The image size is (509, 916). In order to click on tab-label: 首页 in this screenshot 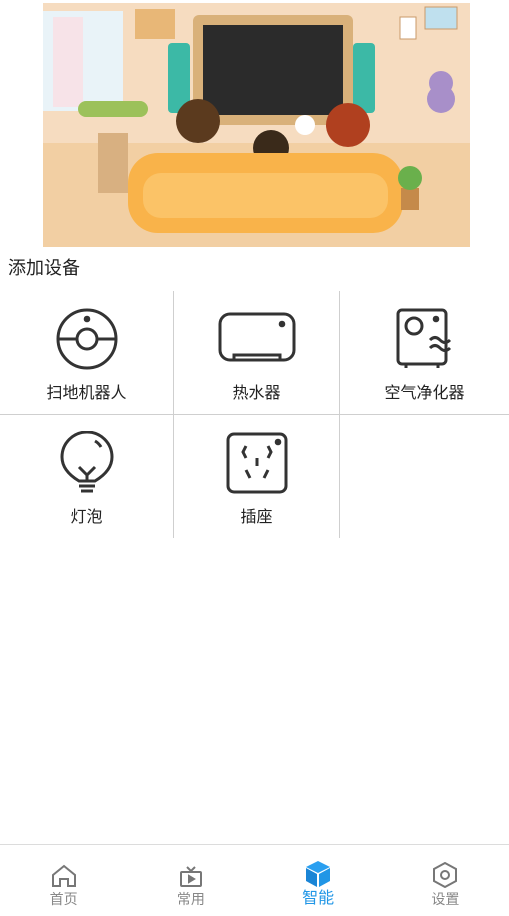, I will do `click(63, 900)`.